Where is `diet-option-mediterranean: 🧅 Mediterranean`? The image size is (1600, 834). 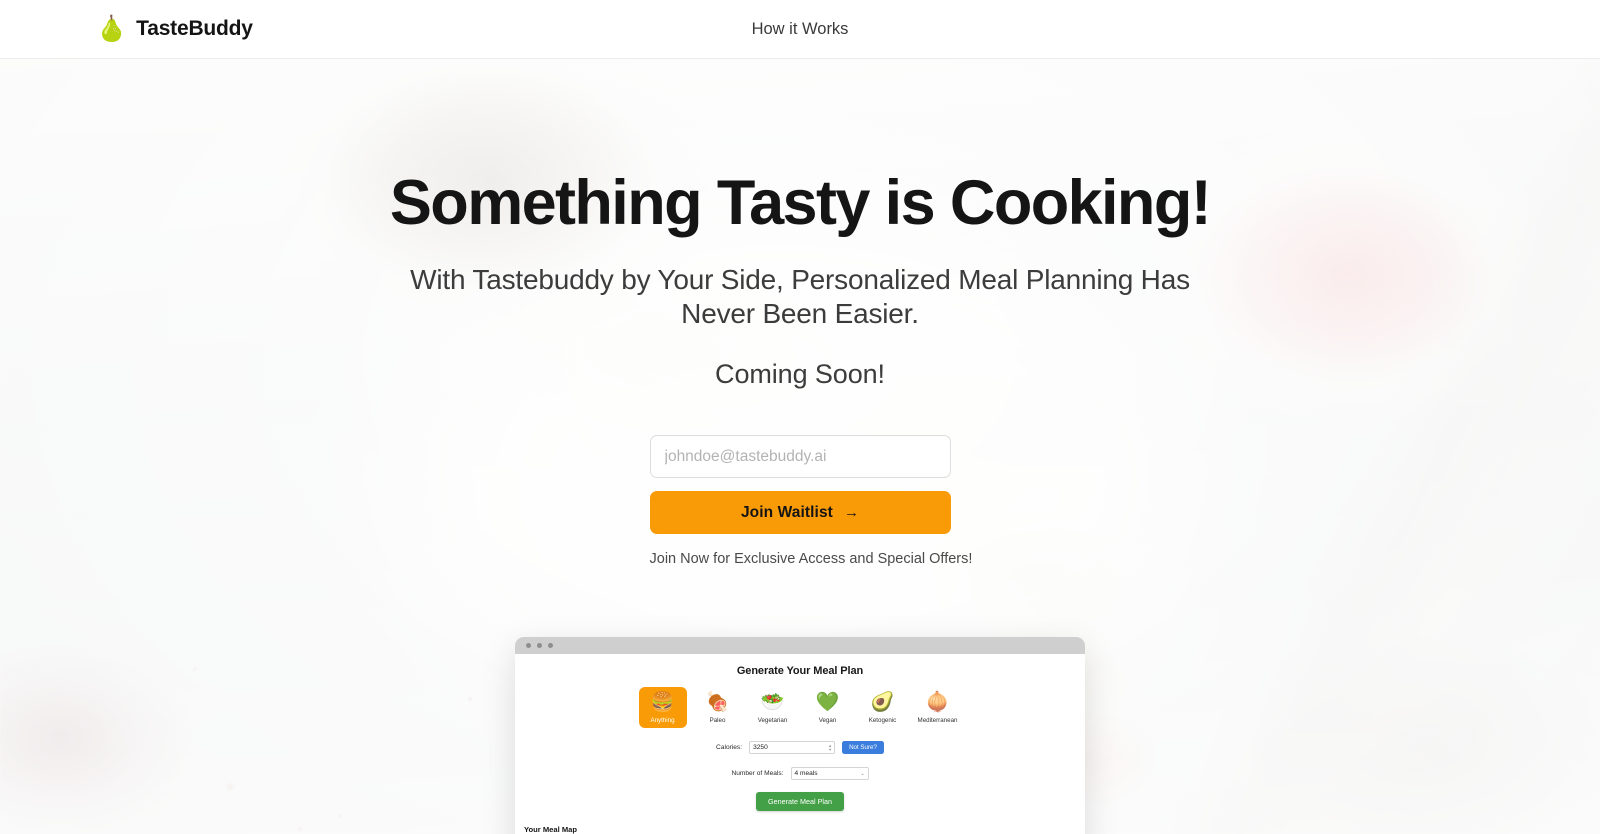 diet-option-mediterranean: 🧅 Mediterranean is located at coordinates (938, 707).